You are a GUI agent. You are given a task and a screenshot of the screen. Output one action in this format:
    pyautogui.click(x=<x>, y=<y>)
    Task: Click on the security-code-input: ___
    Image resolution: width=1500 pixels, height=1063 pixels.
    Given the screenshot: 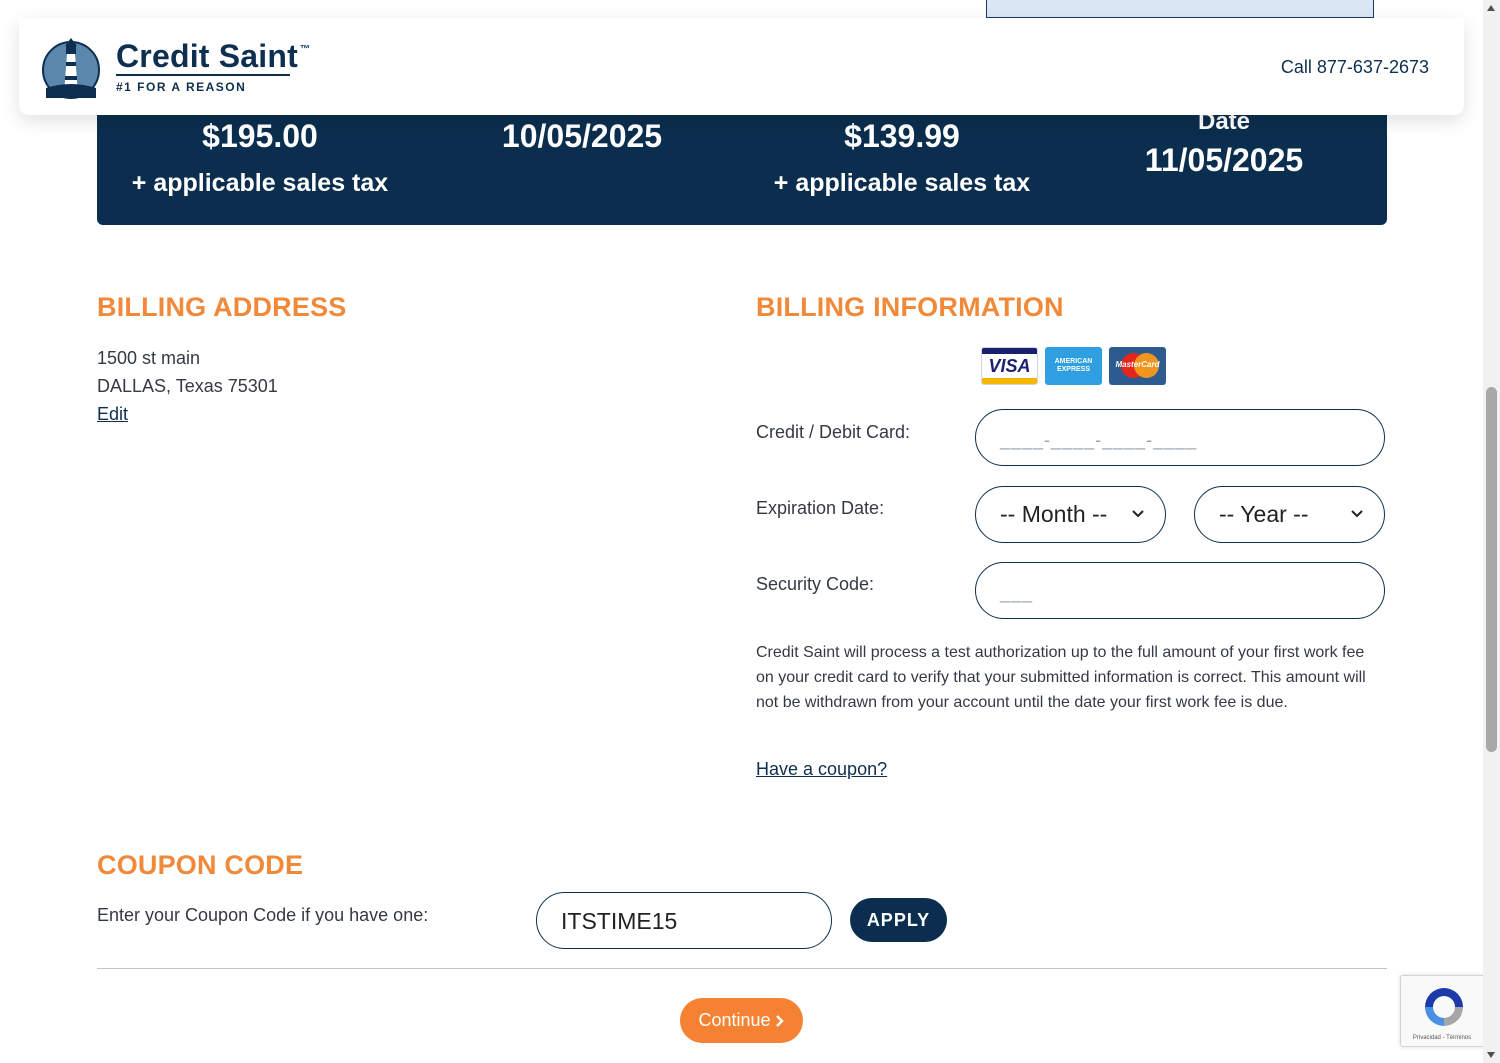 What is the action you would take?
    pyautogui.click(x=1180, y=590)
    